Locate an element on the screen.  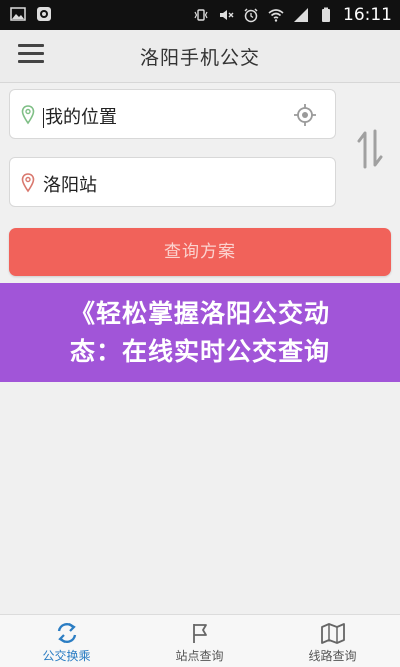
signal-icon is located at coordinates (301, 15).